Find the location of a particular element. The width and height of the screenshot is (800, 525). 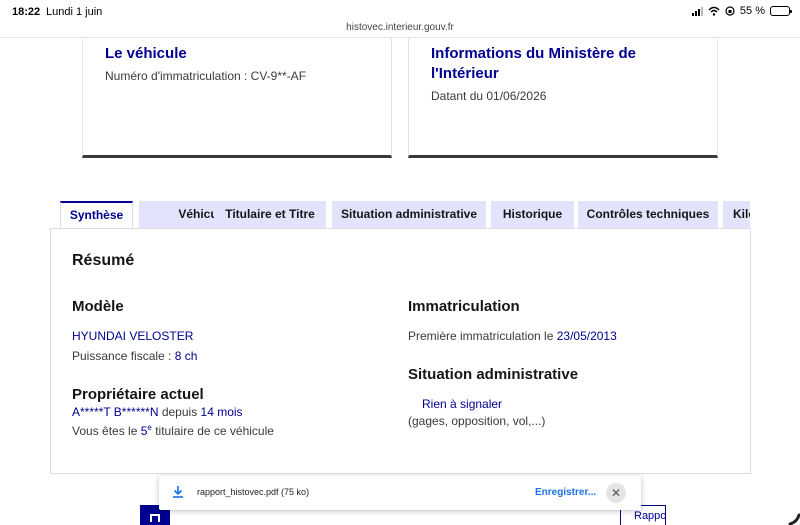

admin-status: Rien à signaler is located at coordinates (462, 404).